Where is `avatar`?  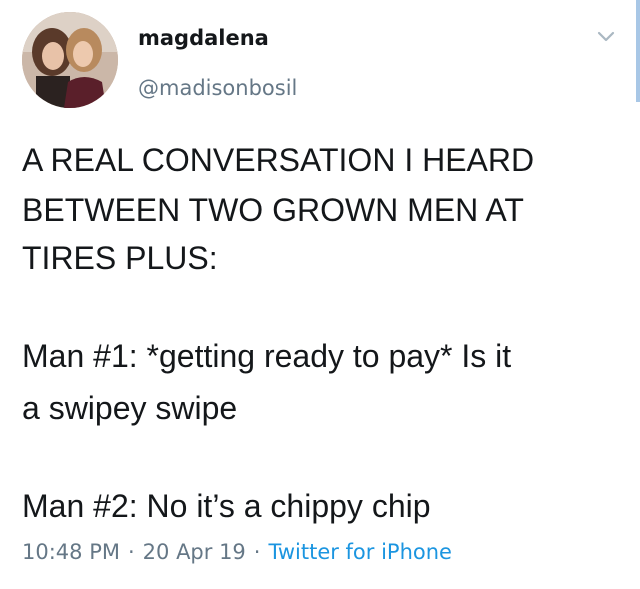 avatar is located at coordinates (70, 60).